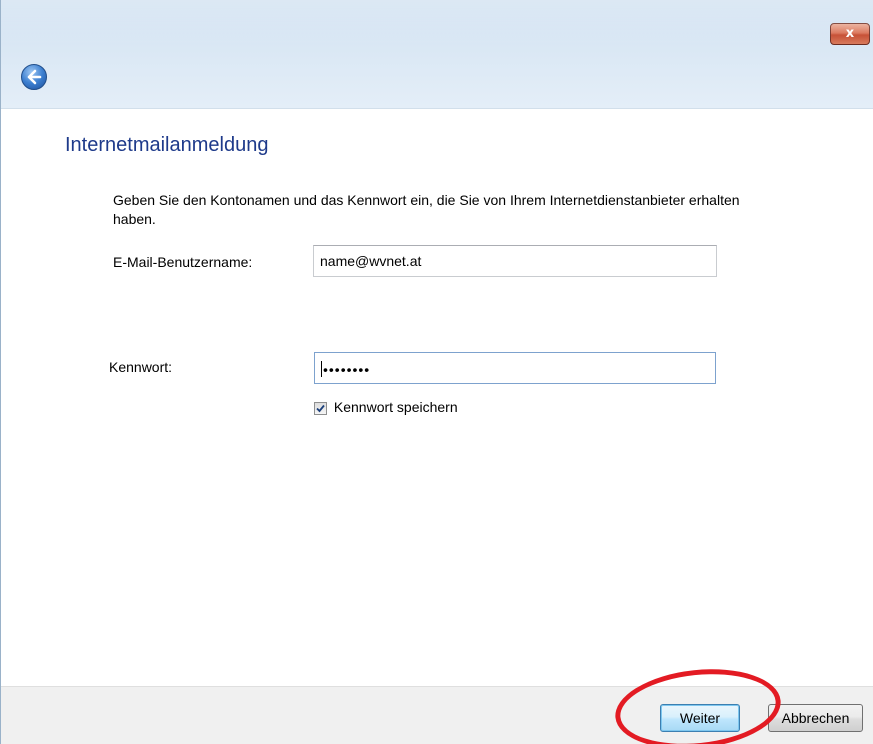  I want to click on checkmark-icon, so click(320, 408).